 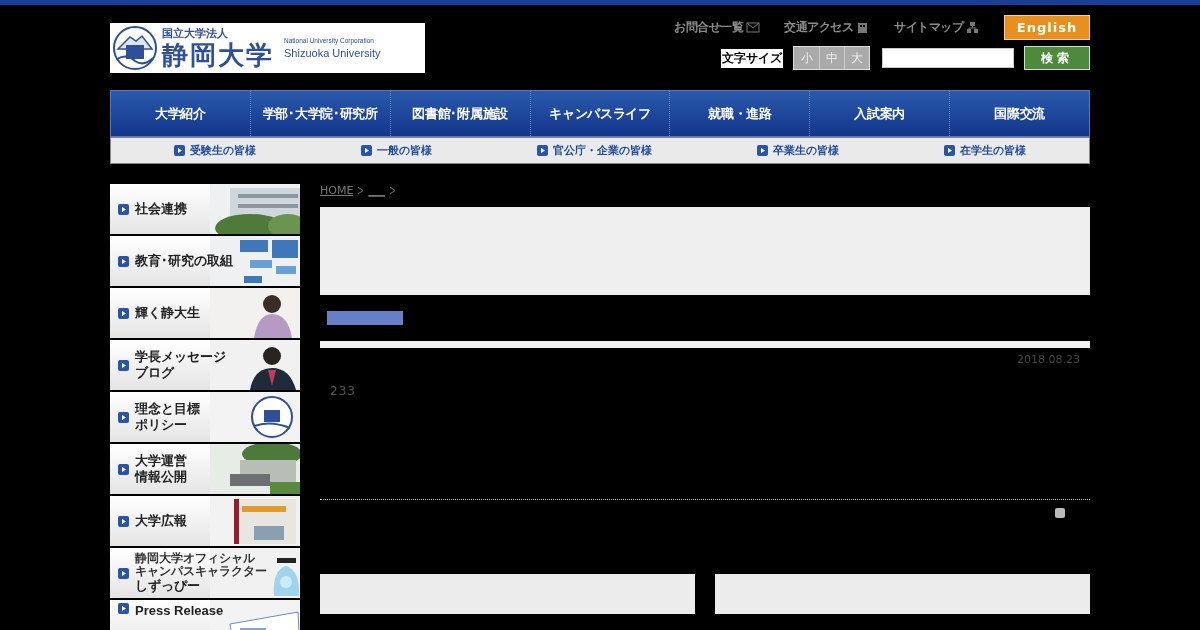 What do you see at coordinates (948, 58) in the screenshot?
I see `search-field` at bounding box center [948, 58].